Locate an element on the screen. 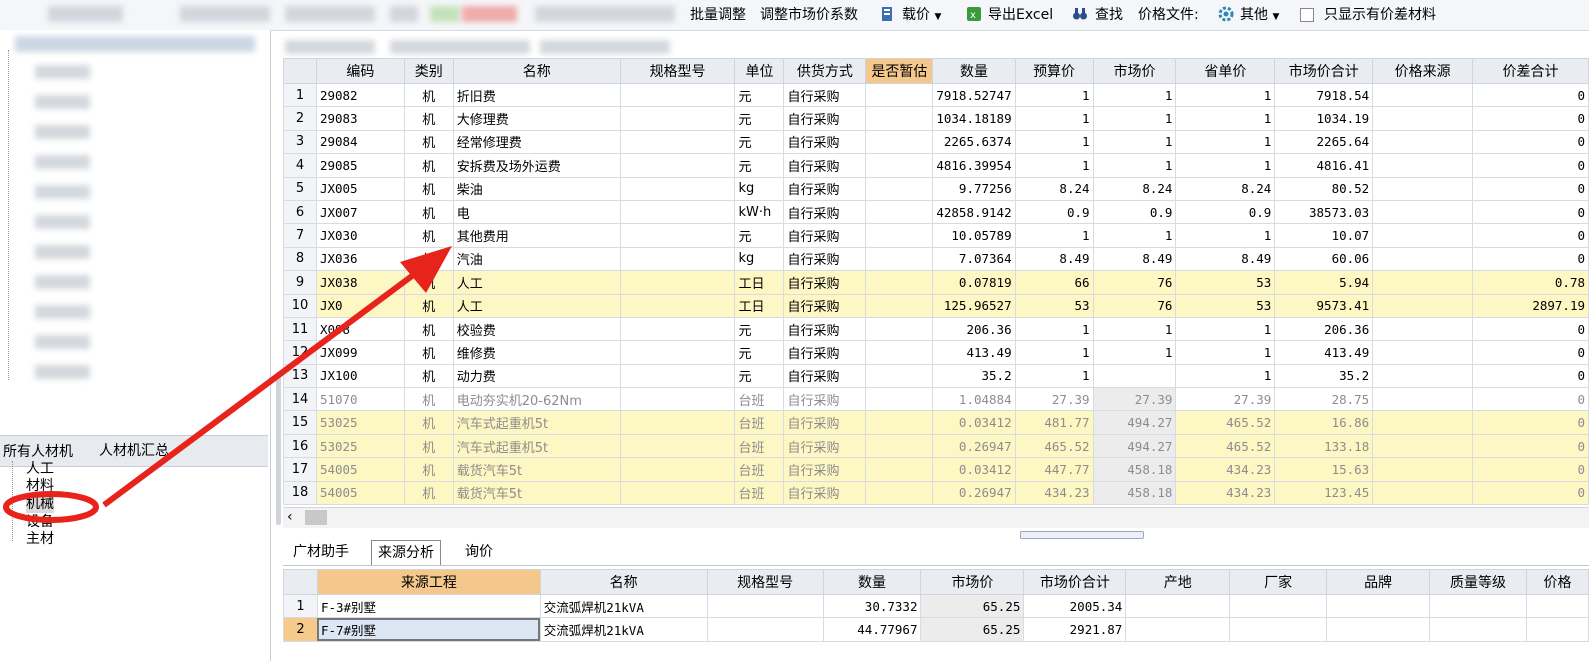 This screenshot has width=1589, height=661. horizontal-scrollbar: ‹ is located at coordinates (936, 517).